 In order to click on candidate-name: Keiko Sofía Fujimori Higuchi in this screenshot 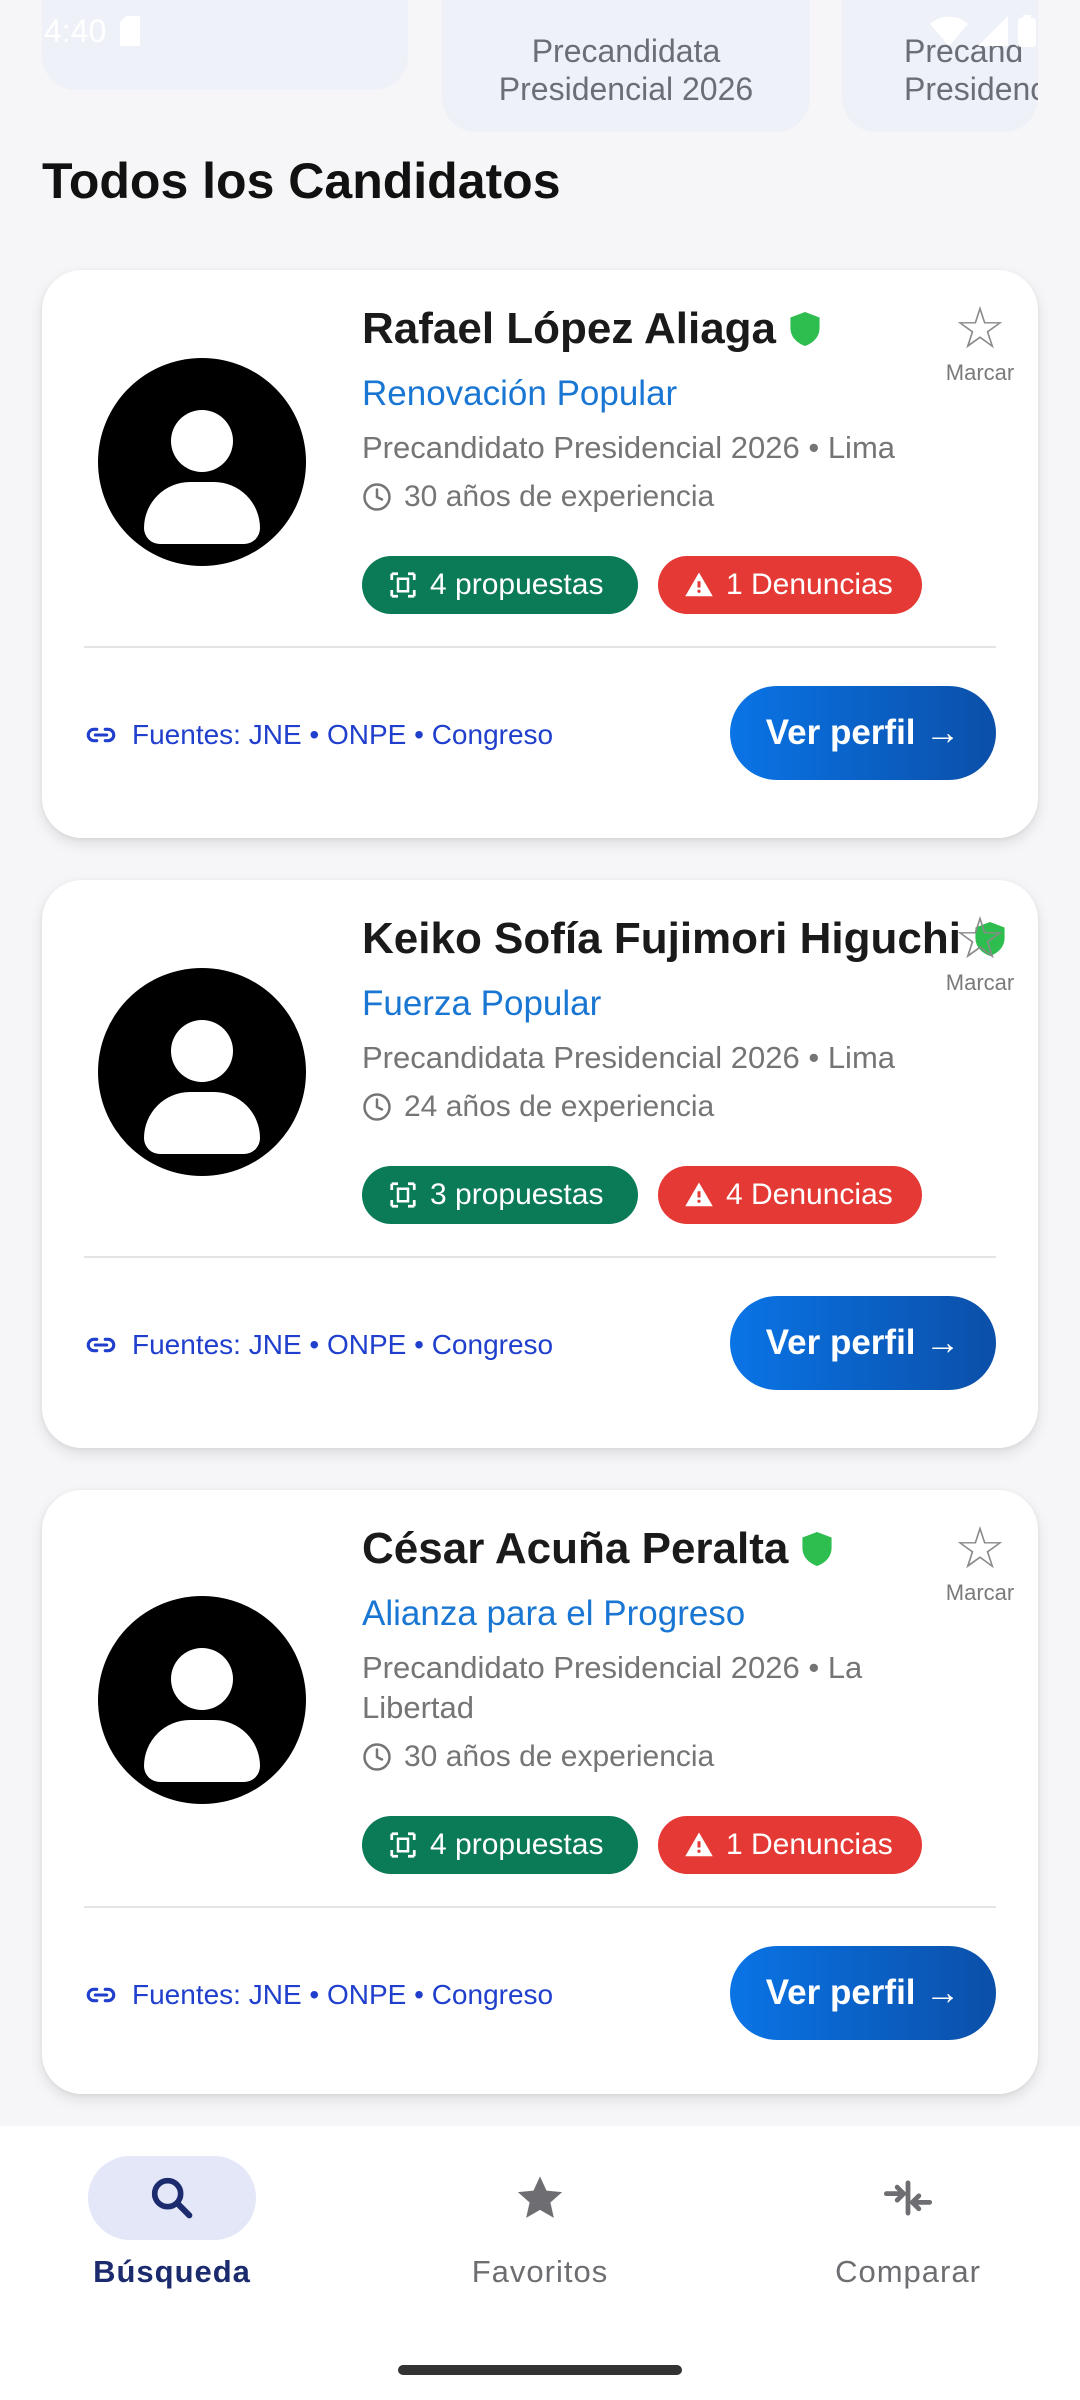, I will do `click(661, 938)`.